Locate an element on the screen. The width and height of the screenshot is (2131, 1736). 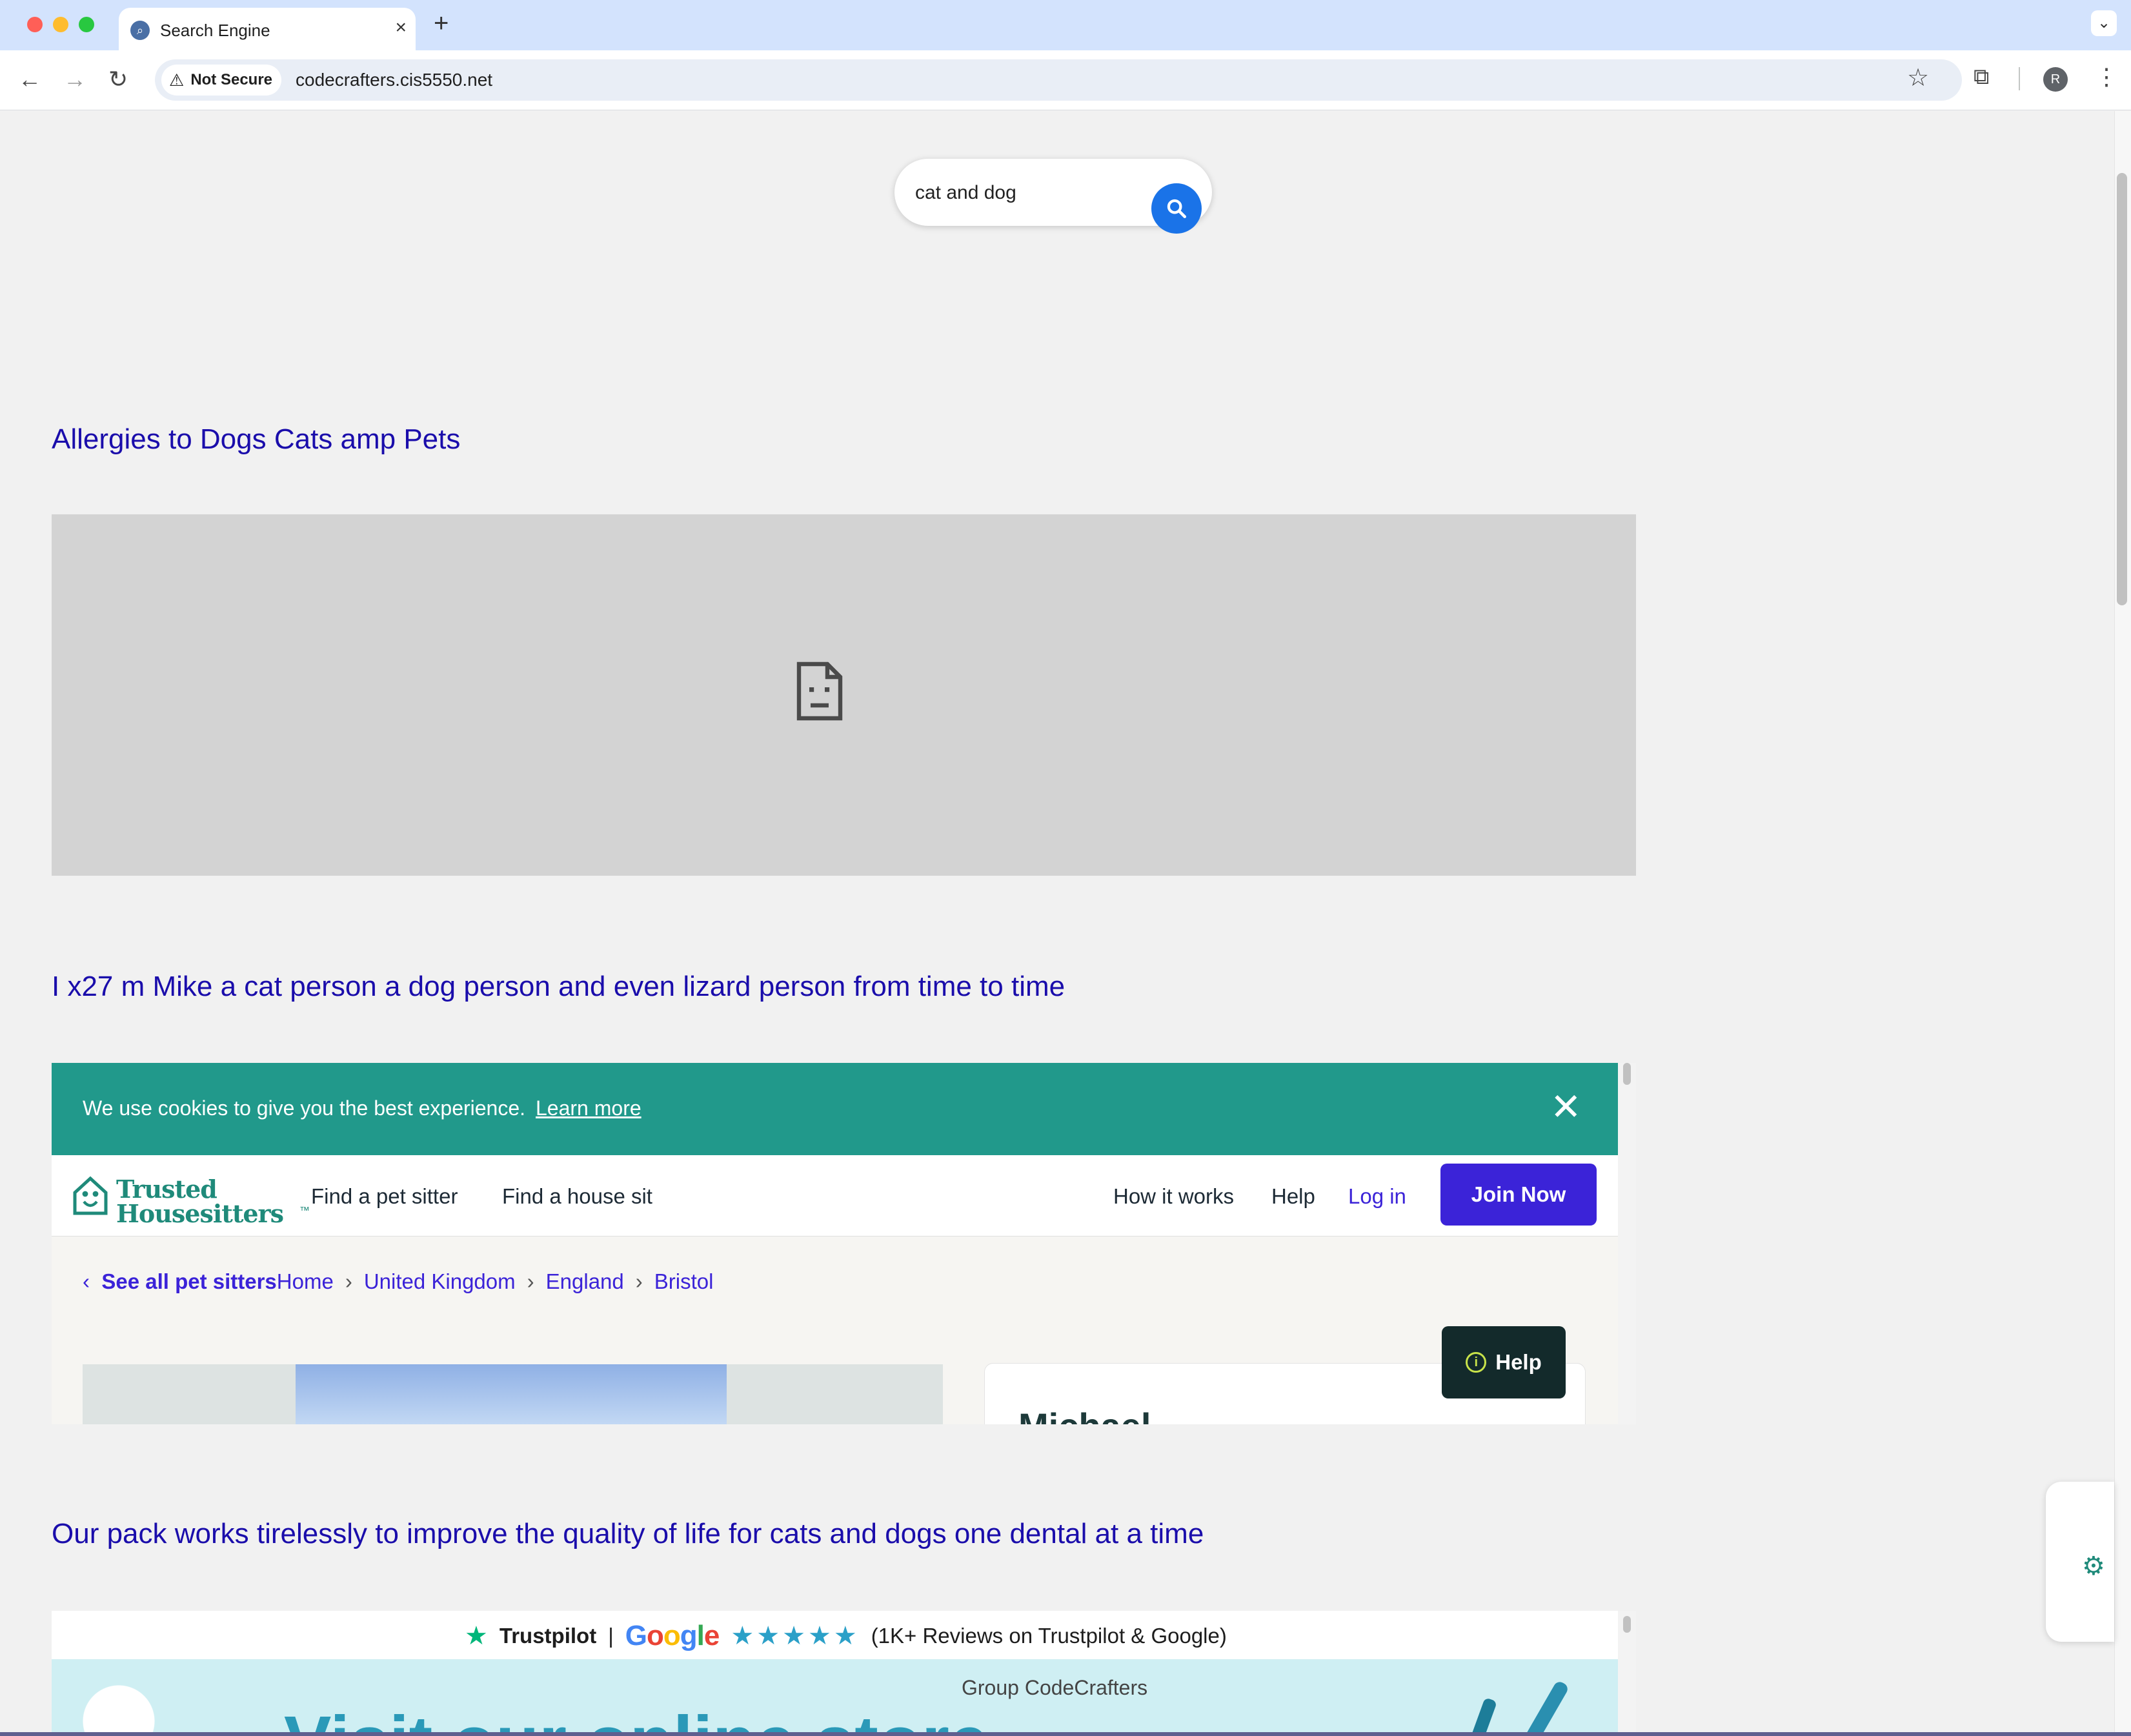
google-letter: e is located at coordinates (711, 1635).